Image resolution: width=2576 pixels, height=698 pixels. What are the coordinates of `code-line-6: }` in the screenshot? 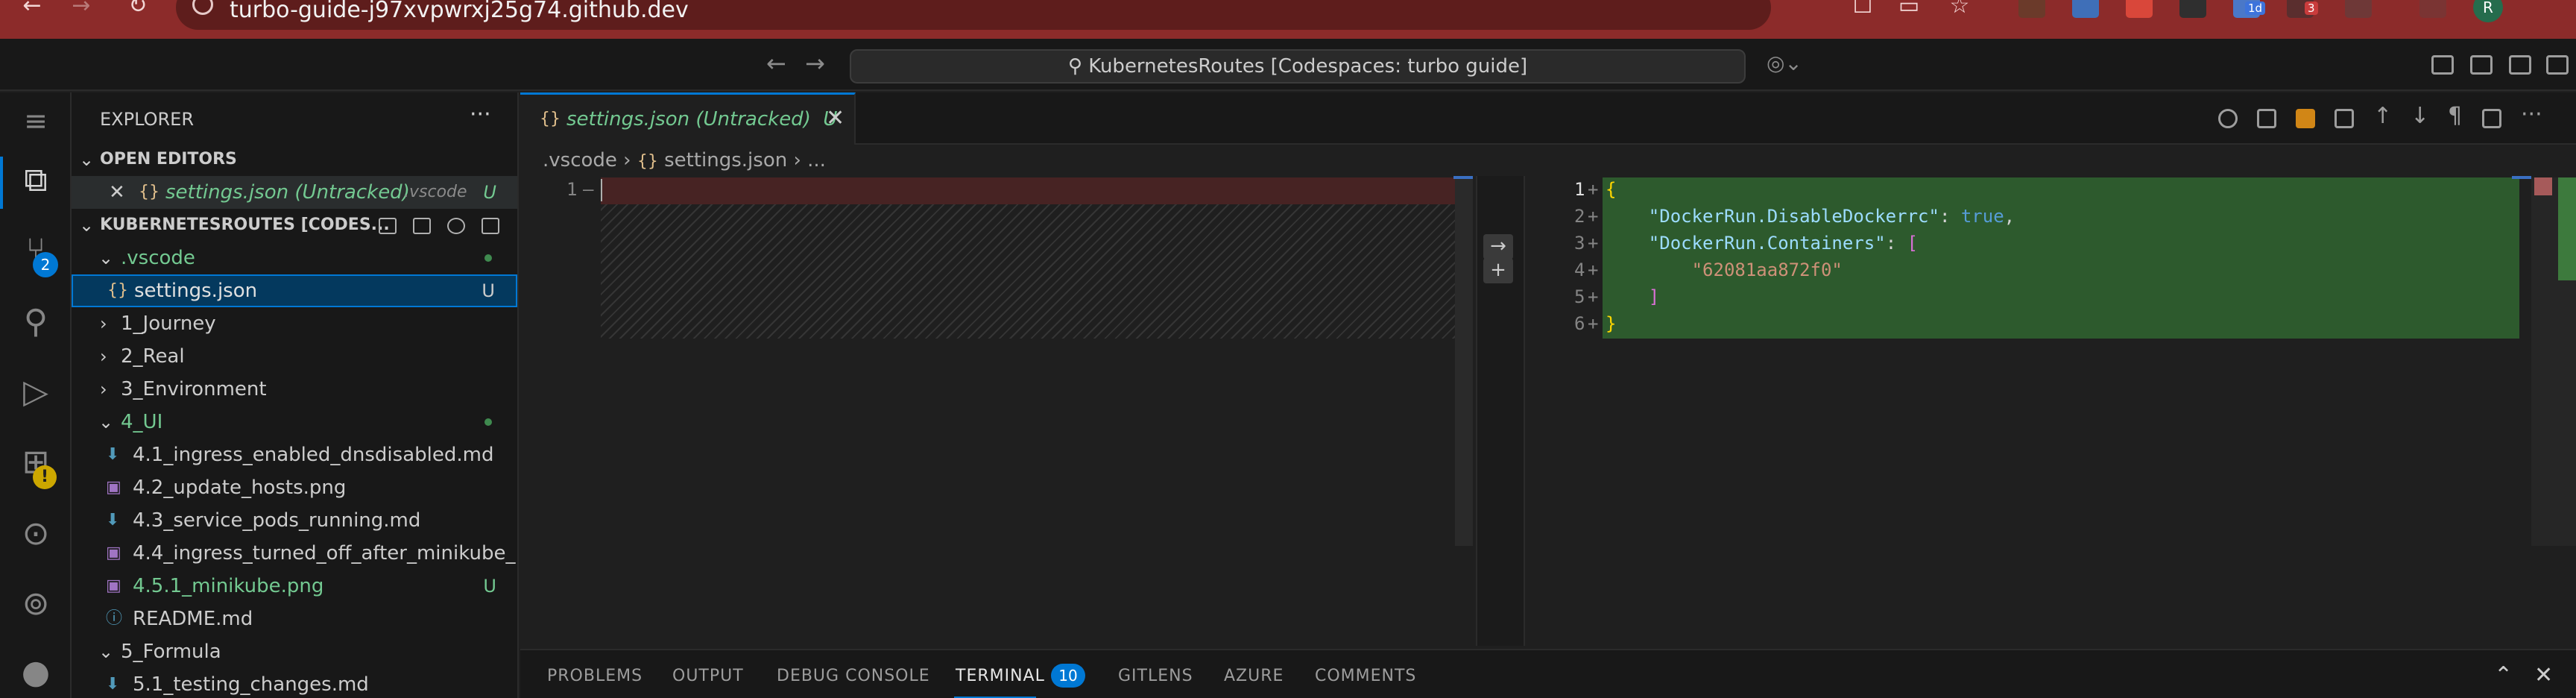 It's located at (1611, 323).